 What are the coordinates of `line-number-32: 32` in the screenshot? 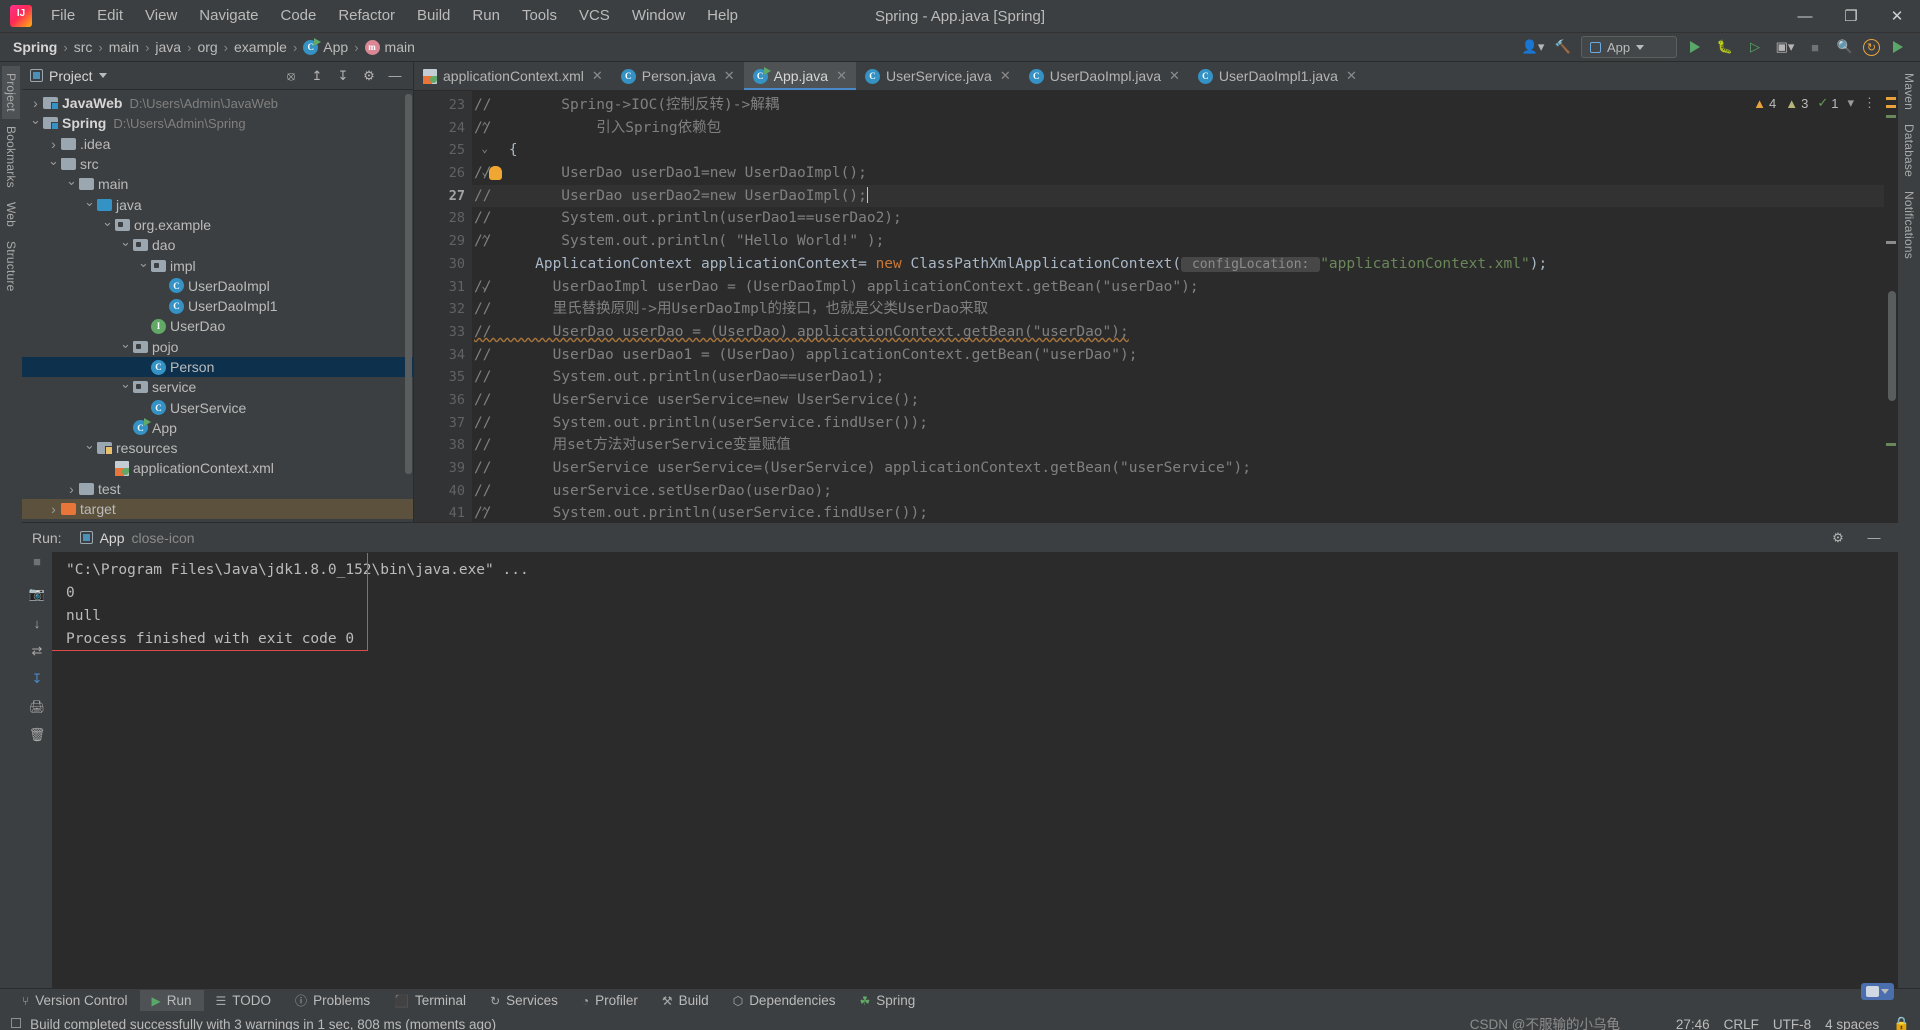 It's located at (443, 309).